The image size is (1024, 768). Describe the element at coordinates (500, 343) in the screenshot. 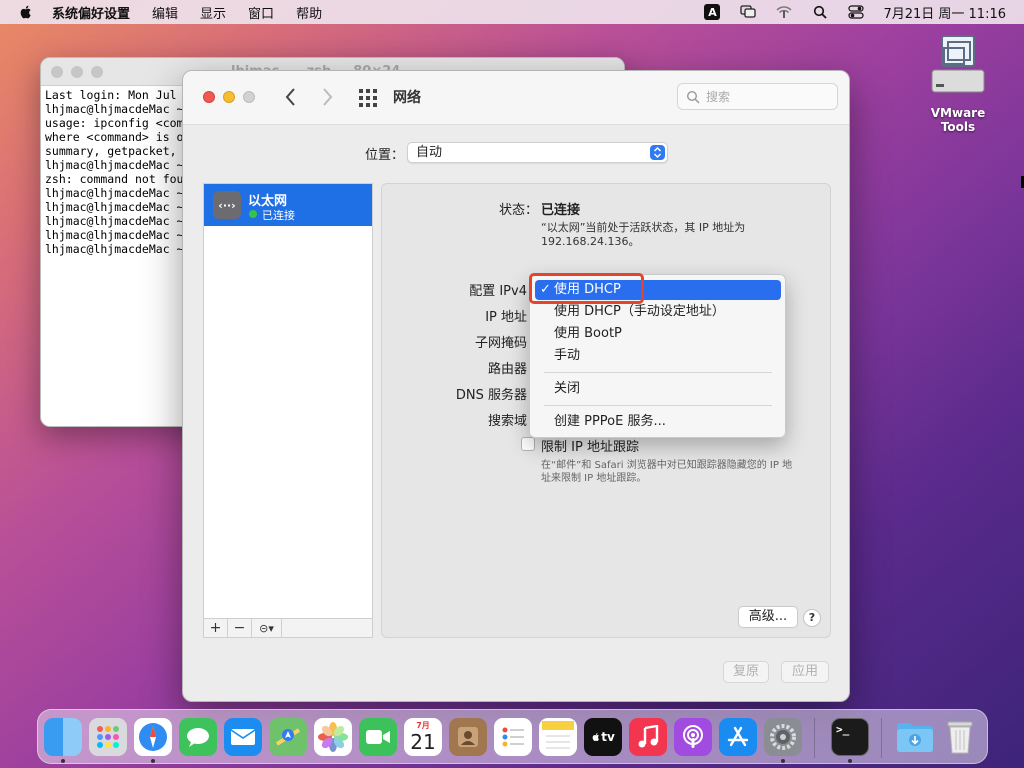

I see `subnet-mask-label: 子网掩码` at that location.